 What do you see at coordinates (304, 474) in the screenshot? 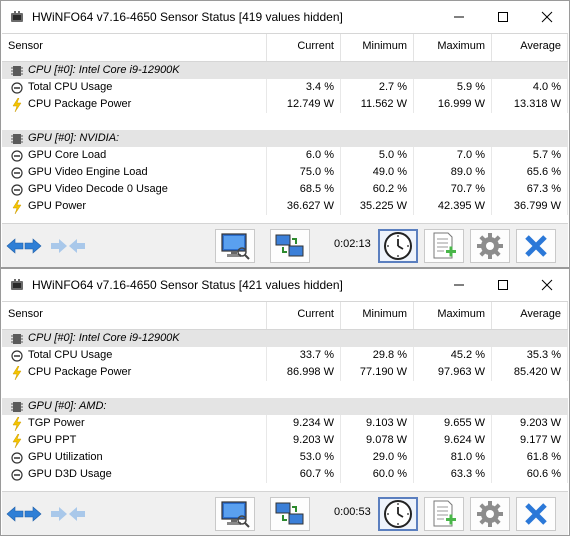
I see `current-value: 60.7 %` at bounding box center [304, 474].